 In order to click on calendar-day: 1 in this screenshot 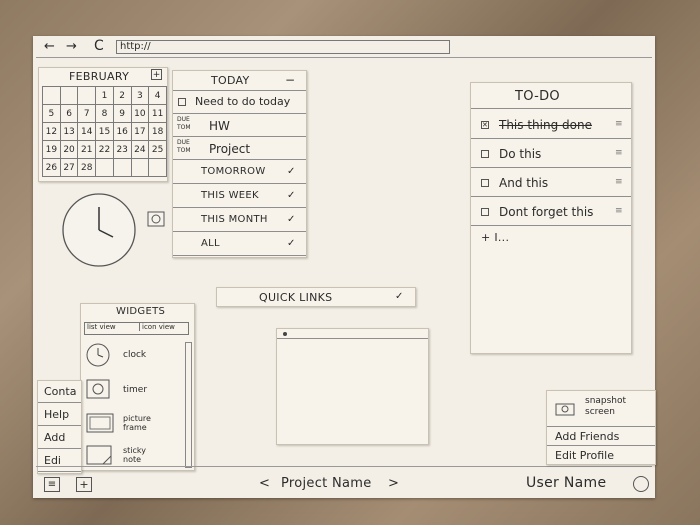, I will do `click(104, 95)`.